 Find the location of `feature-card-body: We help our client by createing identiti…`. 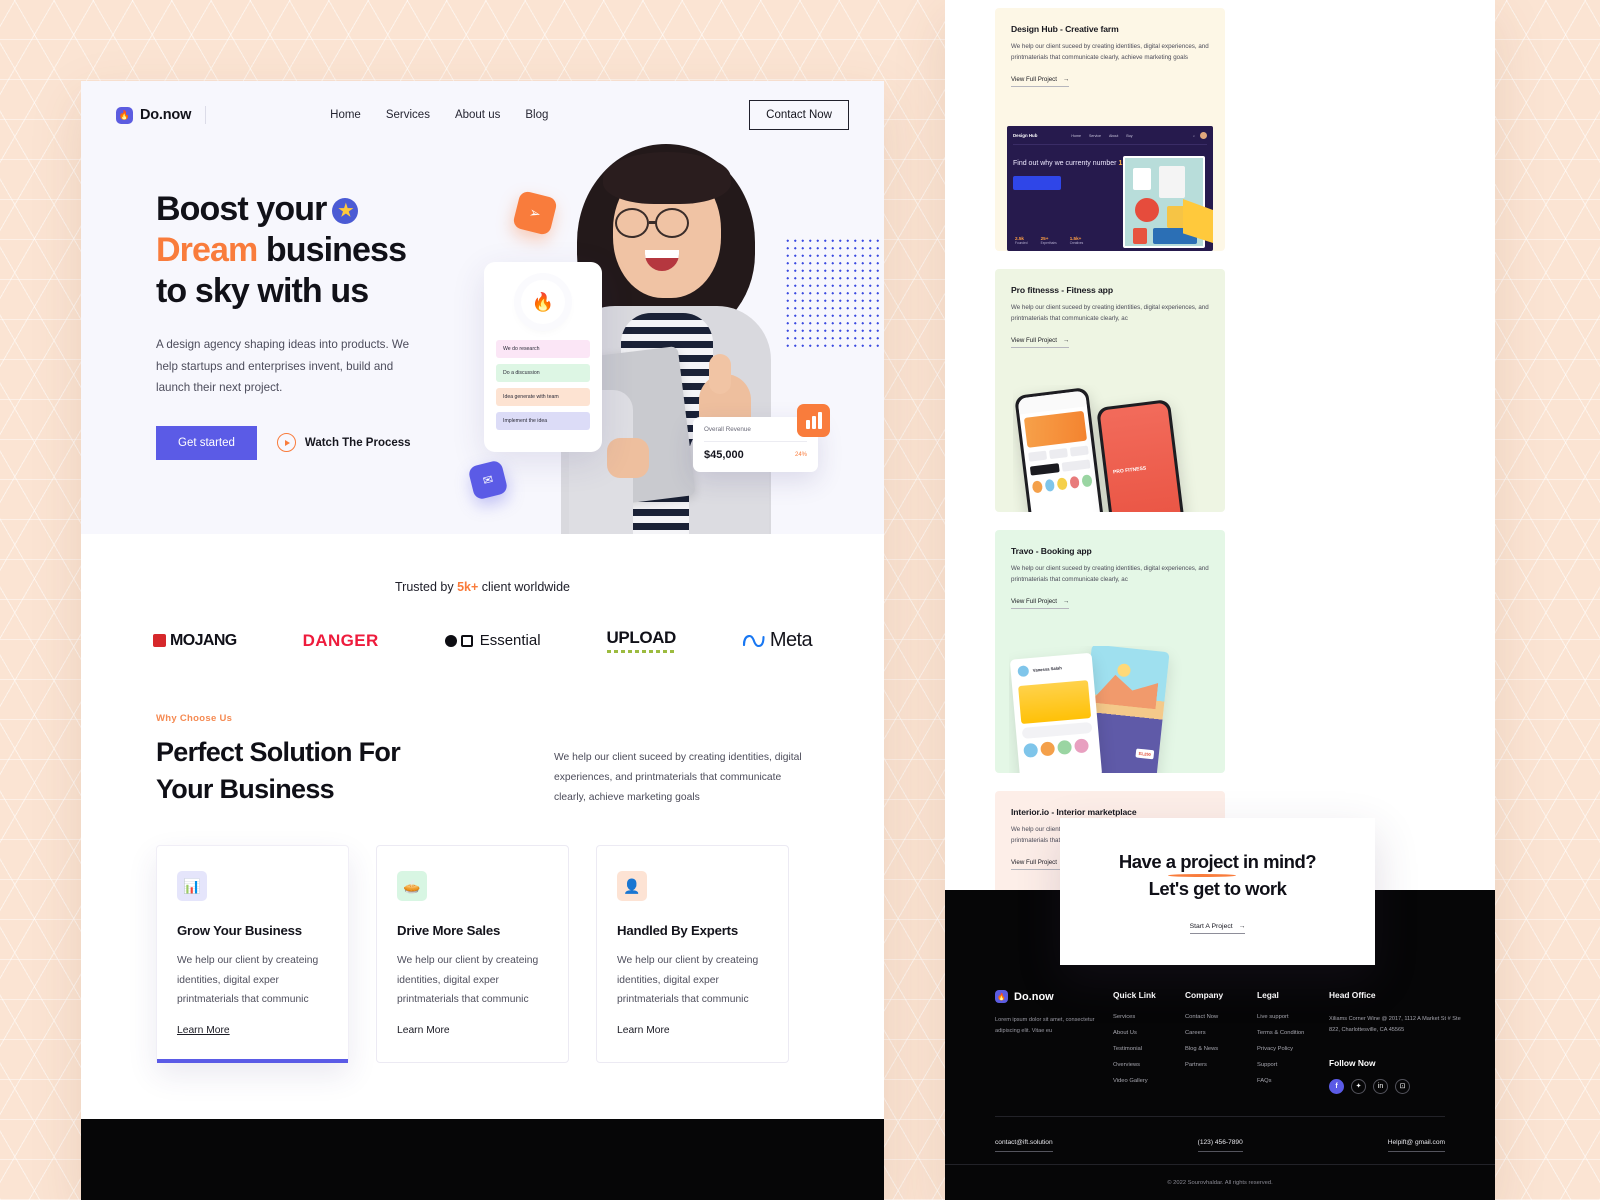

feature-card-body: We help our client by createing identiti… is located at coordinates (688, 980).